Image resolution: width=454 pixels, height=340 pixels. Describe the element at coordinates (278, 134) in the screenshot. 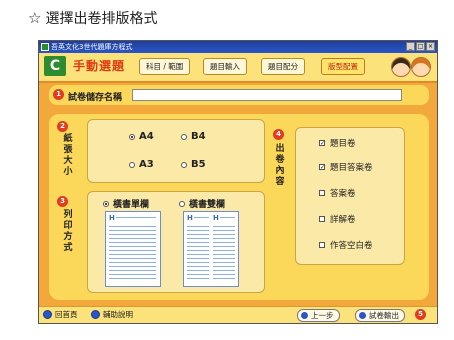

I see `step-badge-4: 4` at that location.